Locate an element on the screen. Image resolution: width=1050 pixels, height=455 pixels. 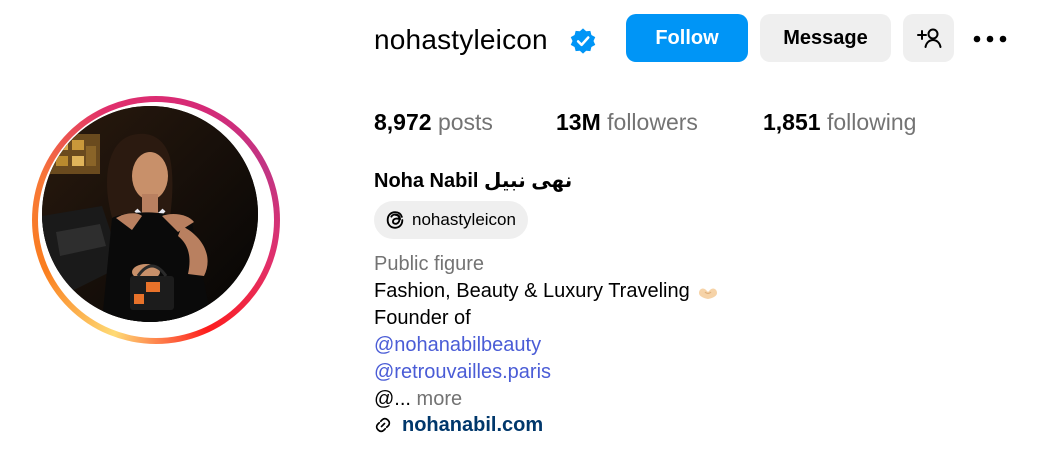
external-link-text: nohanabil.com is located at coordinates (473, 425).